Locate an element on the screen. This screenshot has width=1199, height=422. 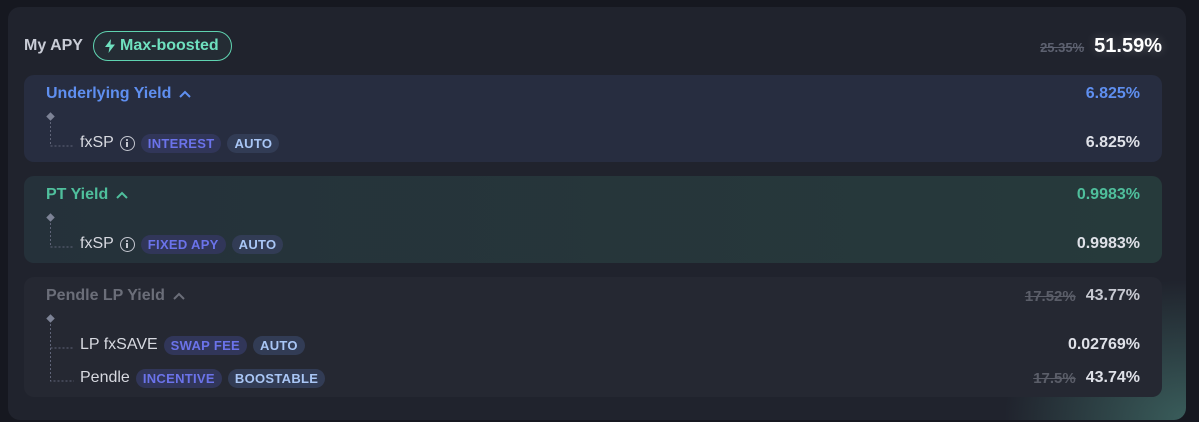
list-item: fxSP INTEREST AUTO 6.825% is located at coordinates (582, 143).